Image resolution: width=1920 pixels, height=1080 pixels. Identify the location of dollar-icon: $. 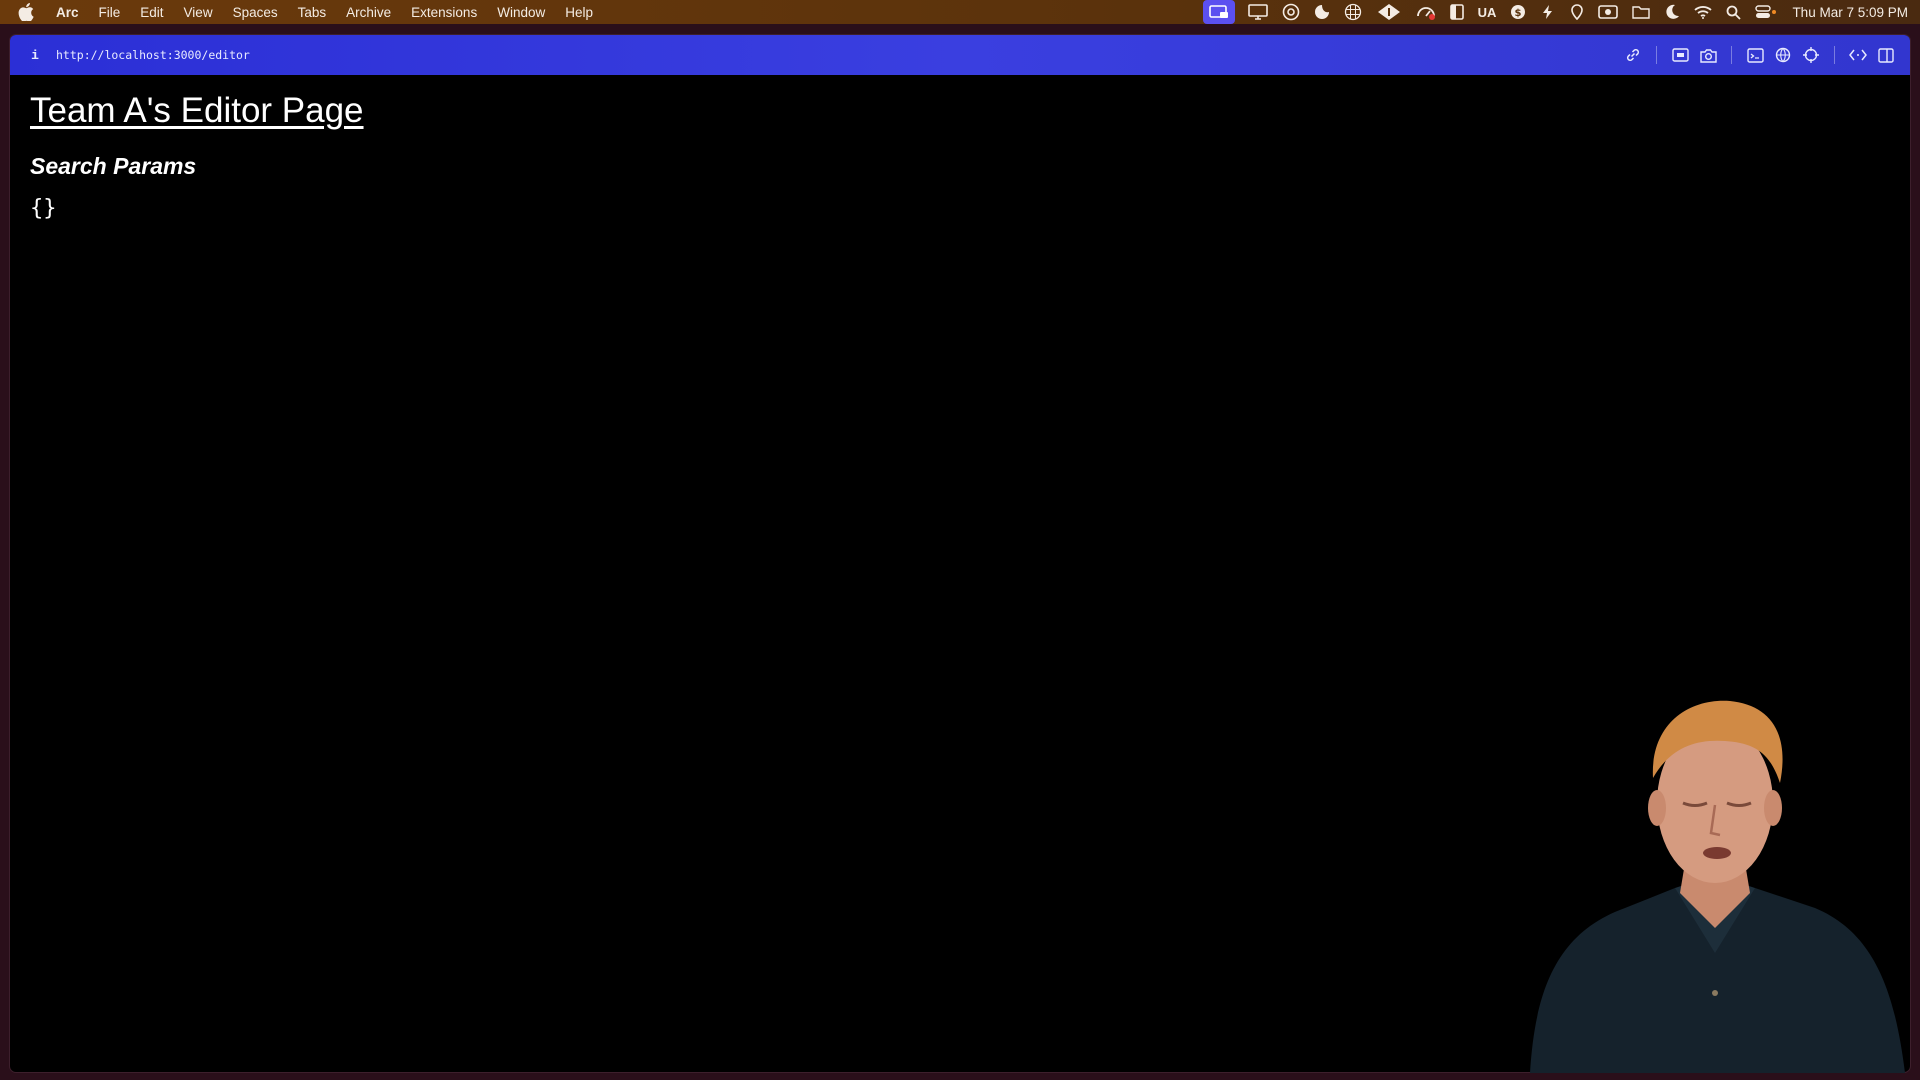
(1518, 12).